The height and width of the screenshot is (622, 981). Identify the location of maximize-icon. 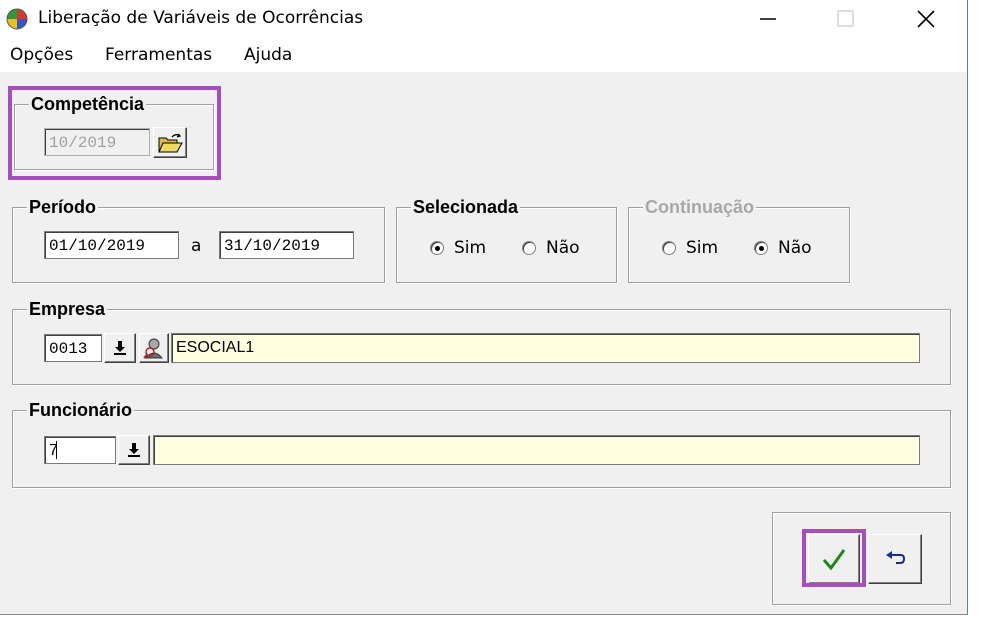
(845, 18).